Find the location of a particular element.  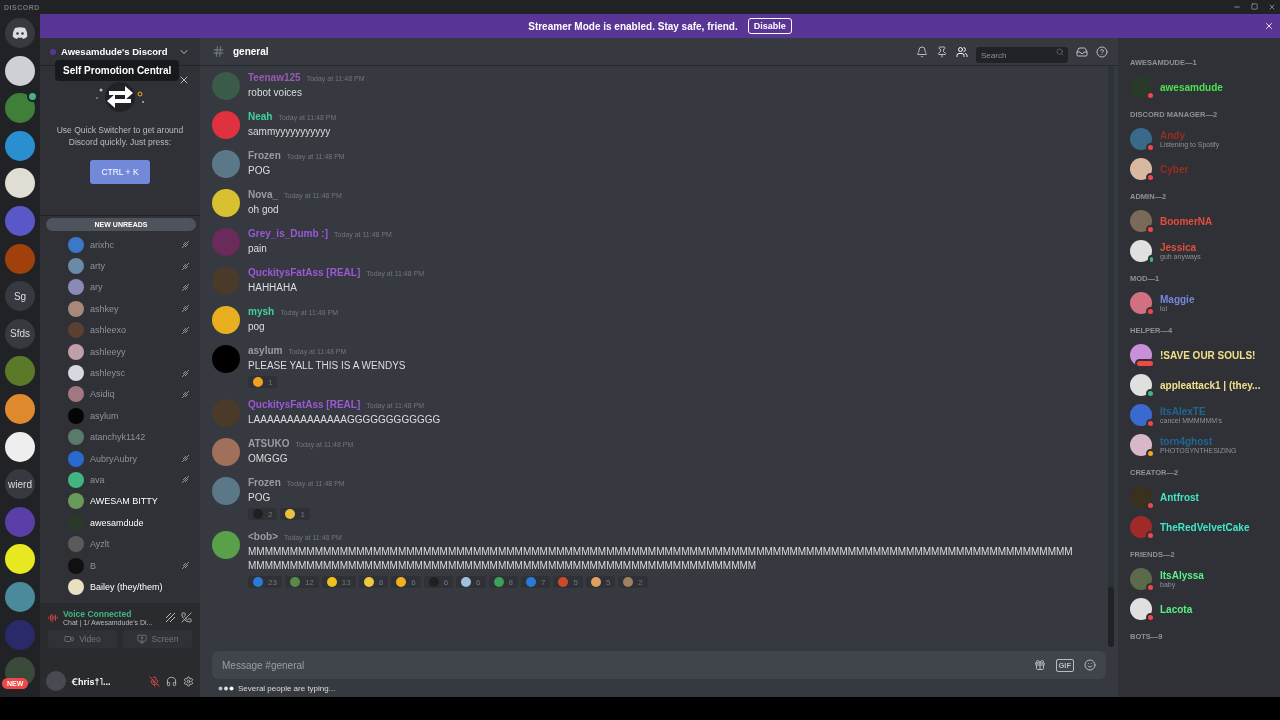

server-icon: wierd is located at coordinates (20, 484).